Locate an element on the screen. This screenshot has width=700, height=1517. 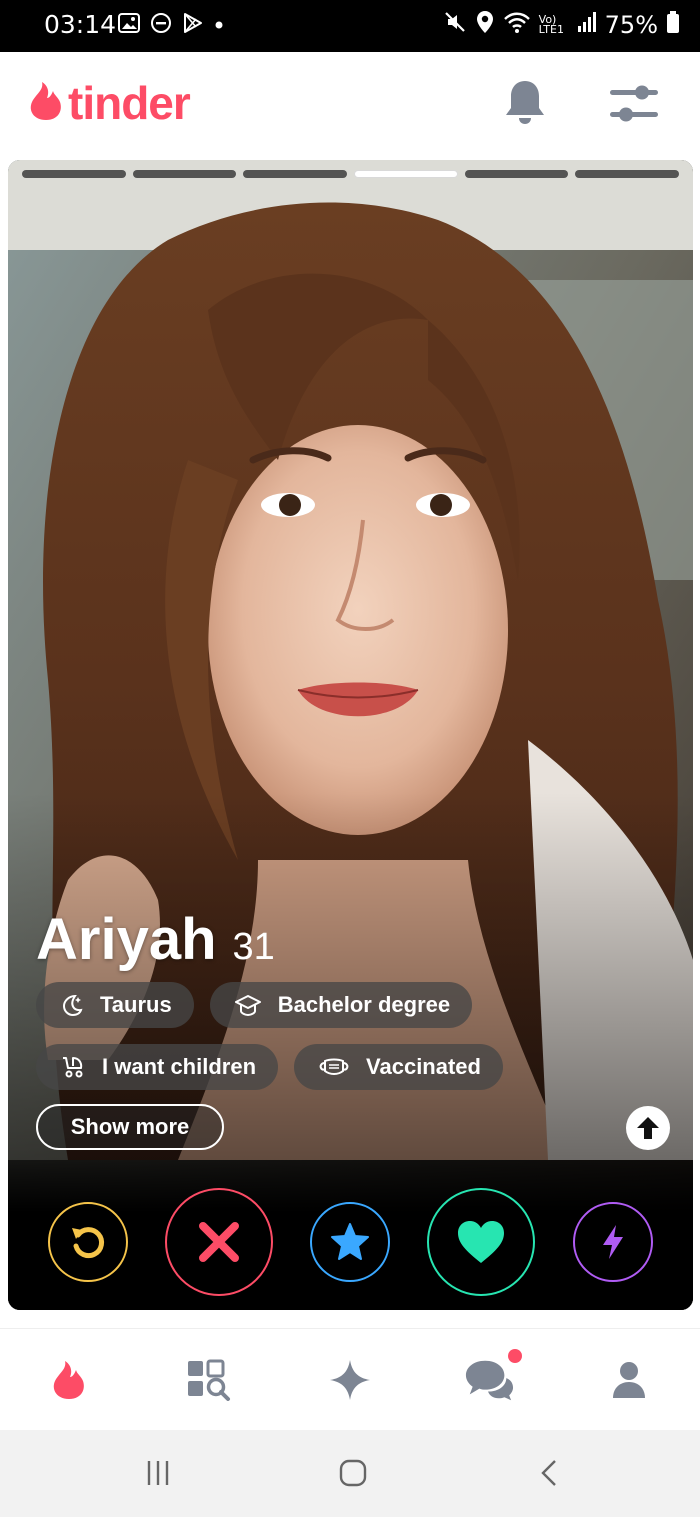
tag-label: I want children is located at coordinates (179, 1066).